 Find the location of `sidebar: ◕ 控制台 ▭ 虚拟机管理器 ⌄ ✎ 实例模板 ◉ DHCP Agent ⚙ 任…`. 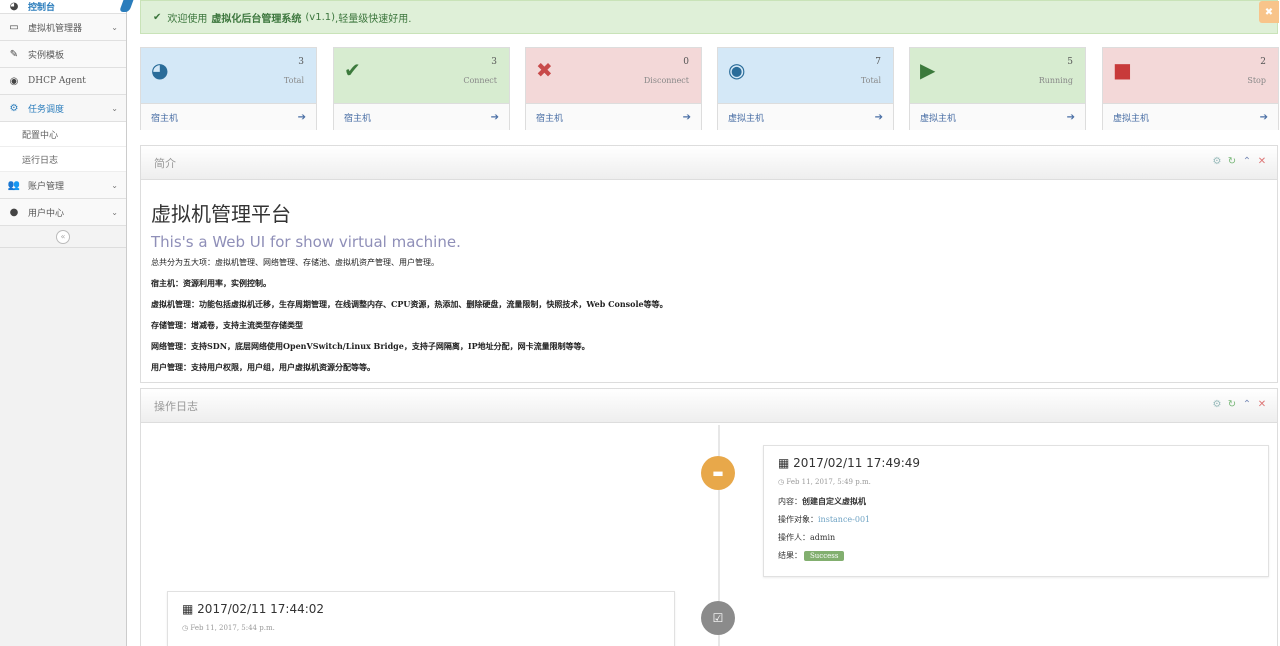

sidebar: ◕ 控制台 ▭ 虚拟机管理器 ⌄ ✎ 实例模板 ◉ DHCP Agent ⚙ 任… is located at coordinates (67, 323).